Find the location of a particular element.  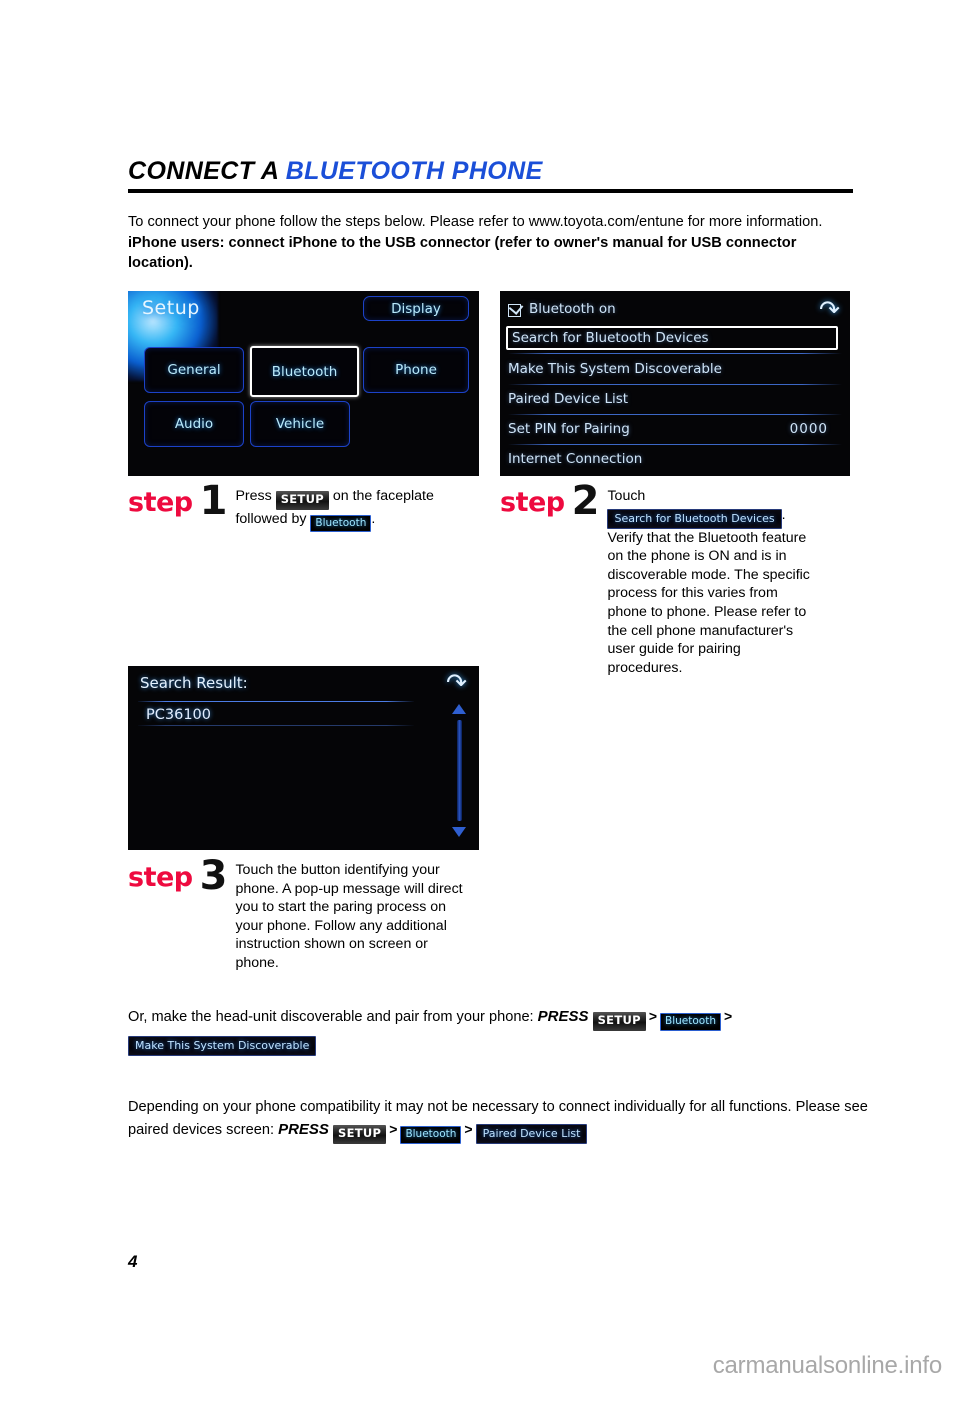

menu-row-make-discoverable-label: Make This System Discoverable is located at coordinates (615, 369).